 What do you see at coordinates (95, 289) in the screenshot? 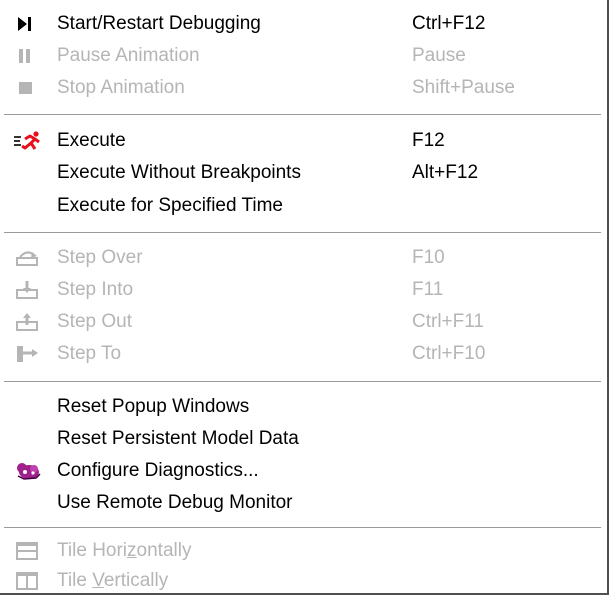
I see `menu-item-label: Step Into` at bounding box center [95, 289].